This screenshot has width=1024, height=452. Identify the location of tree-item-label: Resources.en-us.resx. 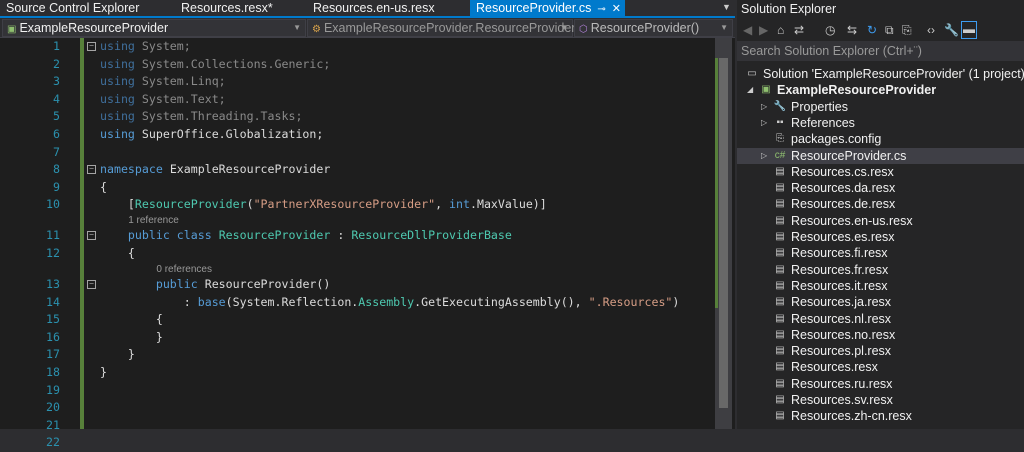
(852, 220).